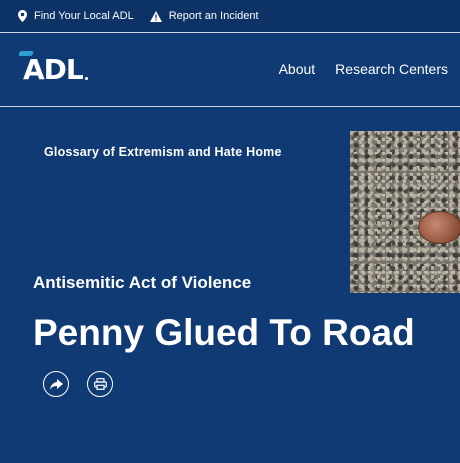 Image resolution: width=460 pixels, height=463 pixels. I want to click on share-button, so click(56, 384).